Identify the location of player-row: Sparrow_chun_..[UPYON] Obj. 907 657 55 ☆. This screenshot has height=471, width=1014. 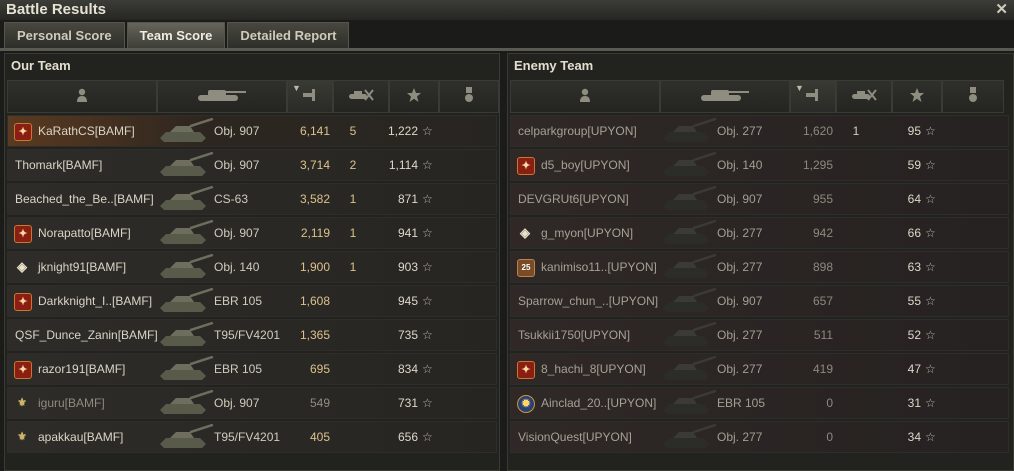
(759, 301).